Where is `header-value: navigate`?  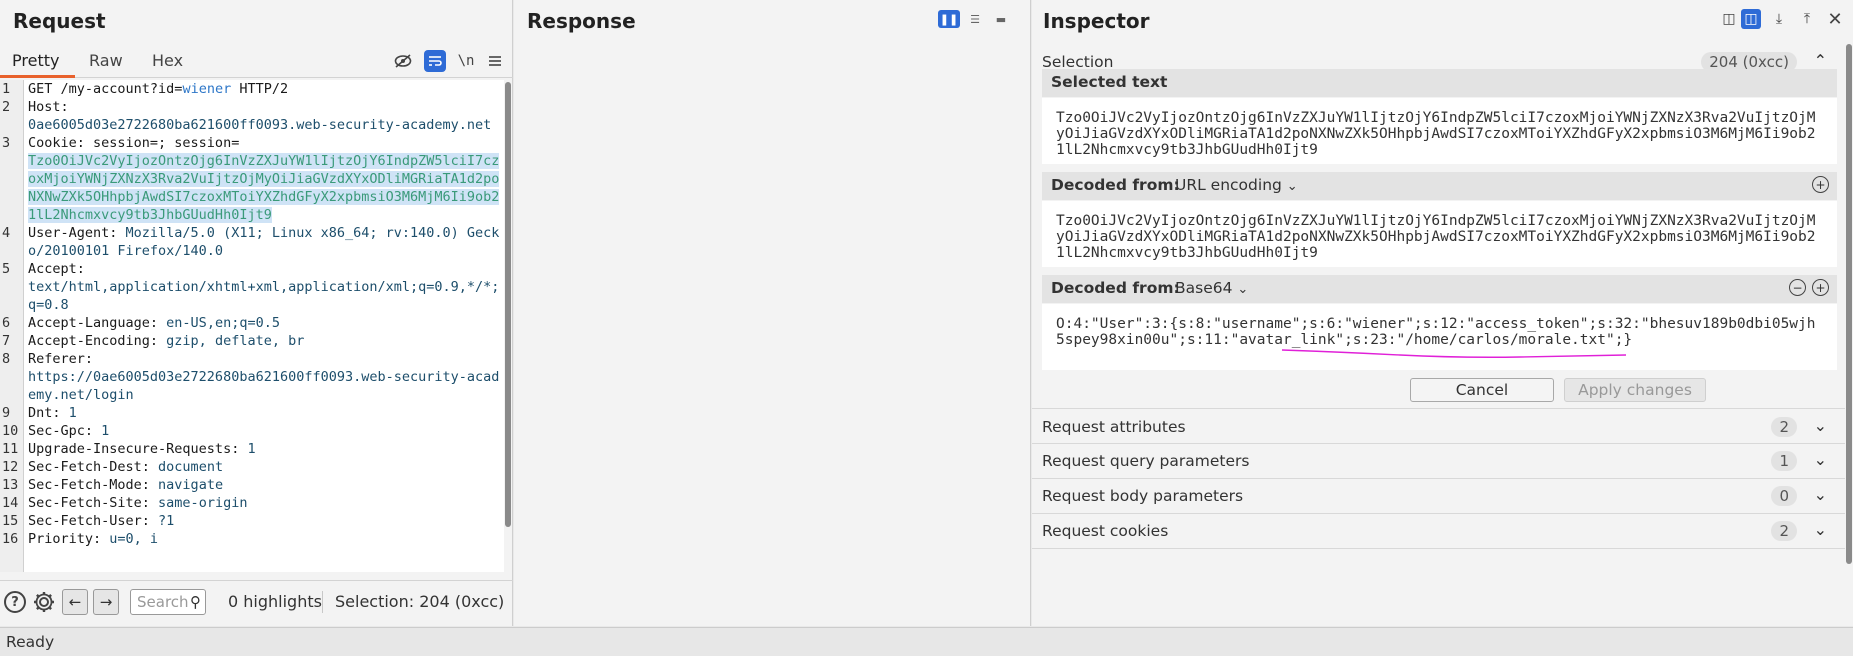 header-value: navigate is located at coordinates (186, 485).